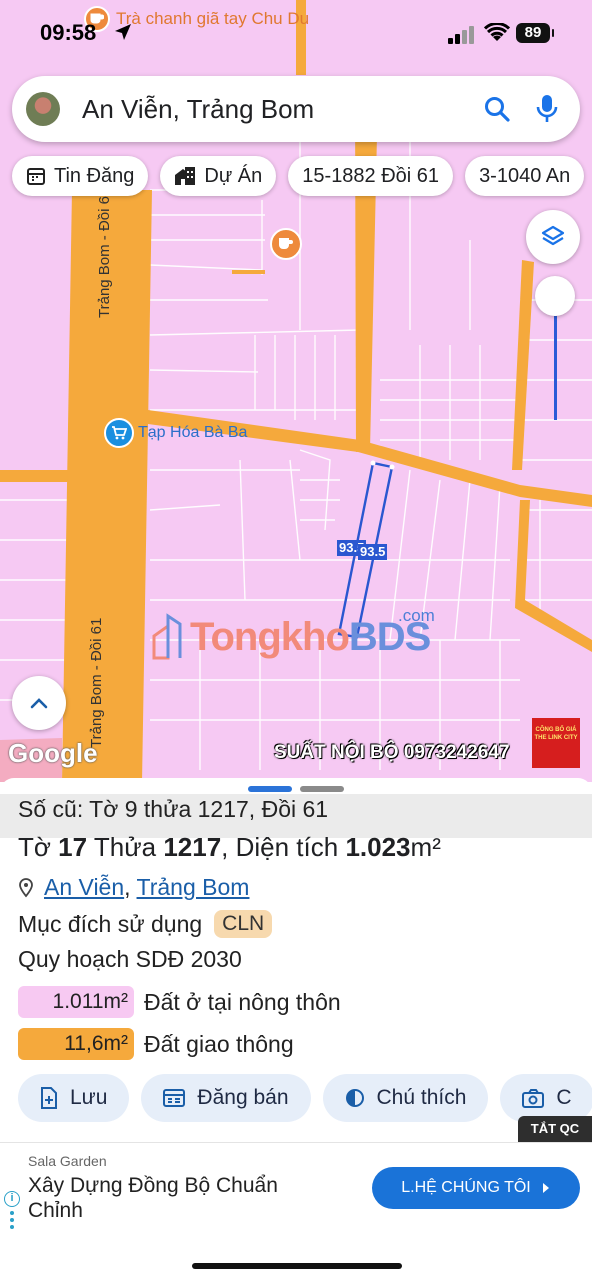 The width and height of the screenshot is (592, 1280). Describe the element at coordinates (96, 682) in the screenshot. I see `road-label-lower: Trảng Bom - Đồi 61` at that location.